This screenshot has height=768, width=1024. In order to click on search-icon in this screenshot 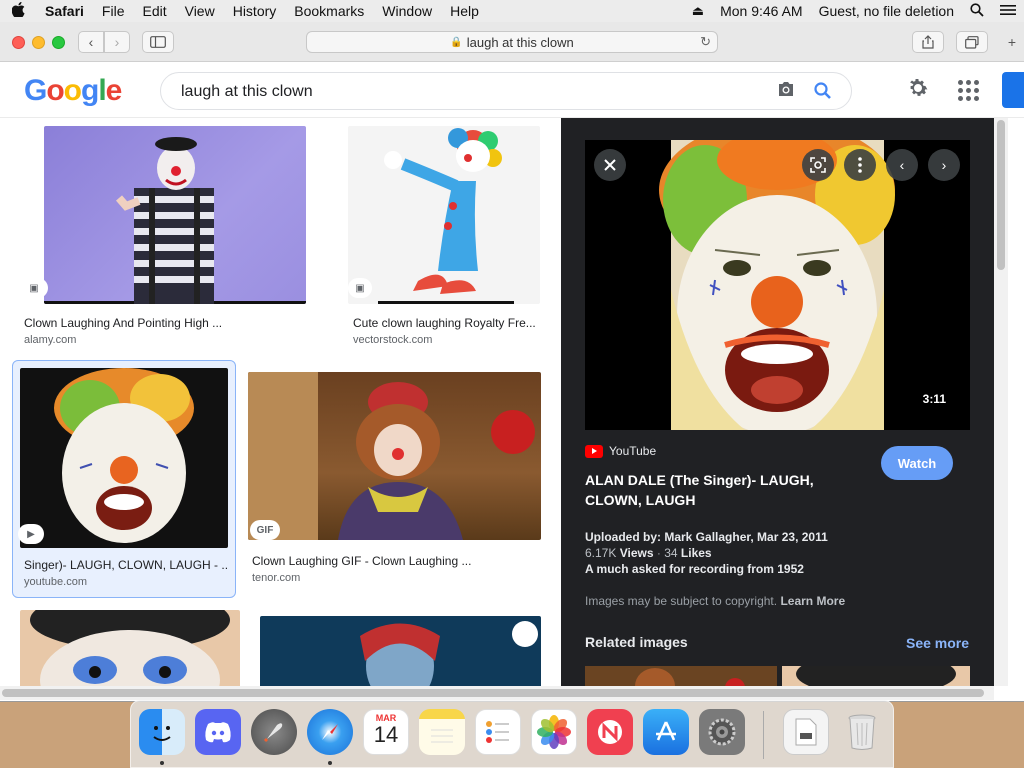, I will do `click(824, 92)`.